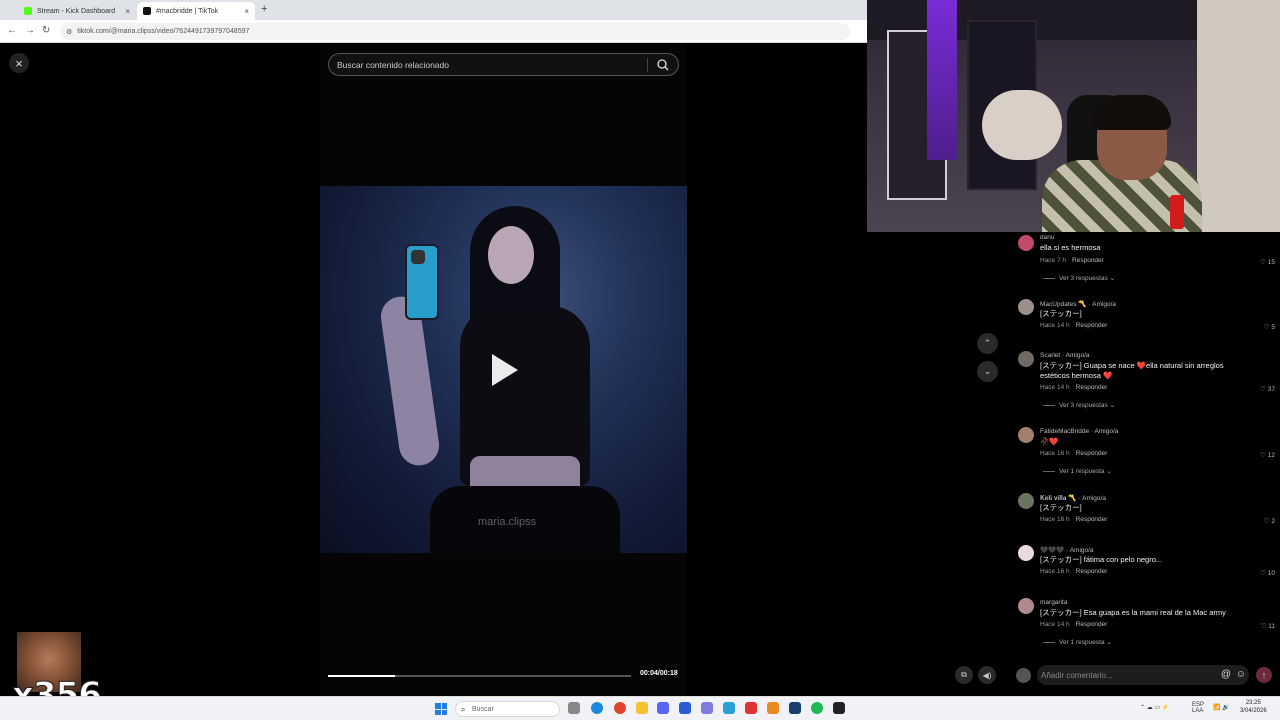 This screenshot has height=720, width=1280. What do you see at coordinates (1269, 327) in the screenshot?
I see `comment-likes: ♡ 5` at bounding box center [1269, 327].